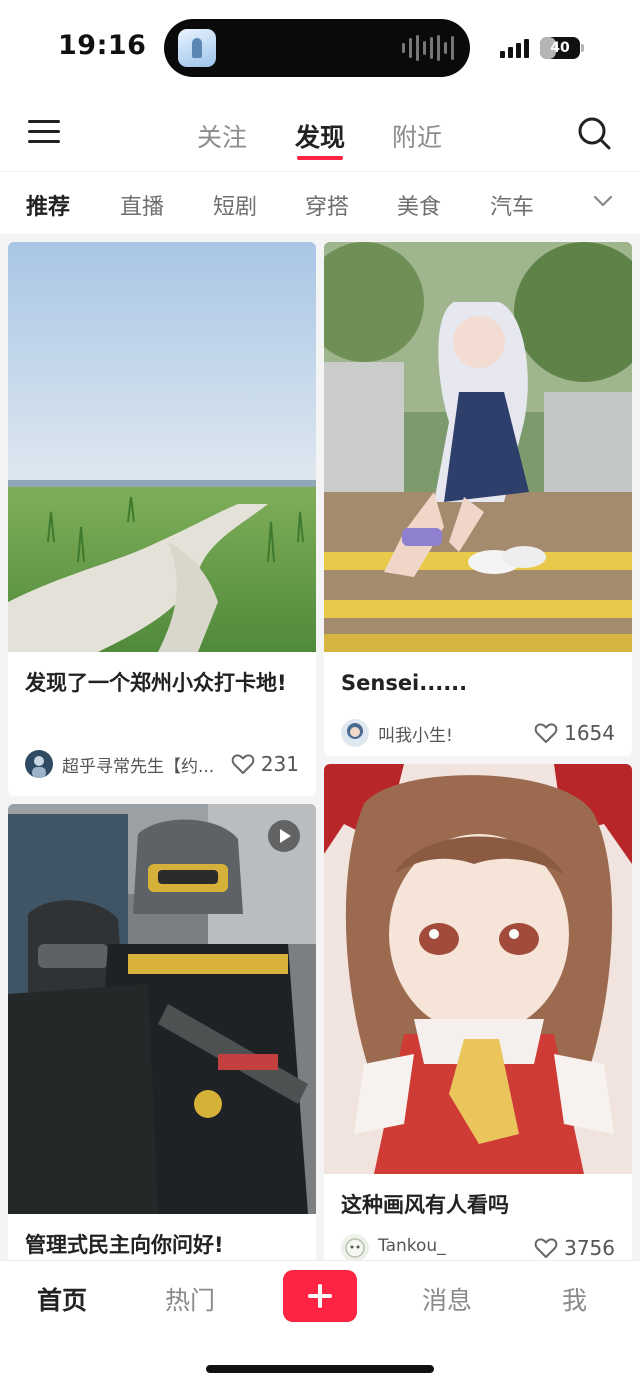 Image resolution: width=640 pixels, height=1387 pixels. I want to click on like-count: 3756, so click(589, 1248).